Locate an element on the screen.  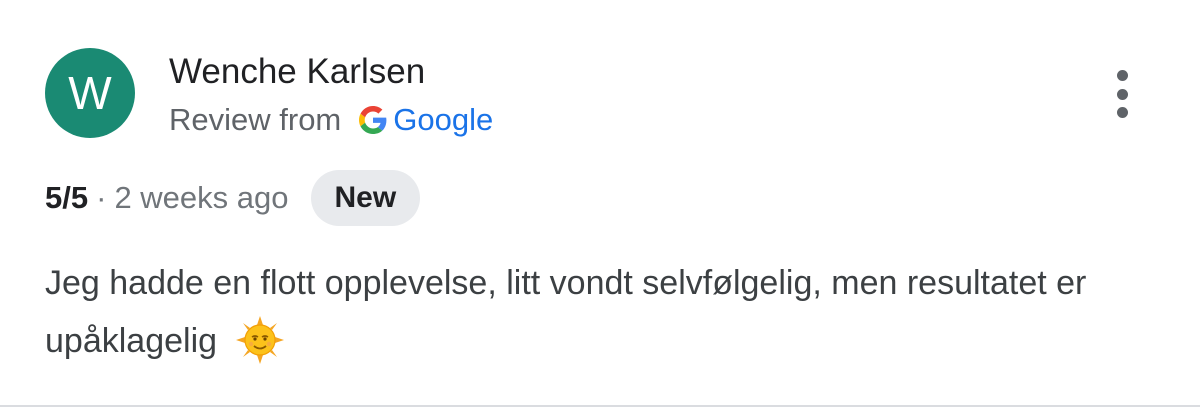
avatar-letter: W is located at coordinates (90, 93).